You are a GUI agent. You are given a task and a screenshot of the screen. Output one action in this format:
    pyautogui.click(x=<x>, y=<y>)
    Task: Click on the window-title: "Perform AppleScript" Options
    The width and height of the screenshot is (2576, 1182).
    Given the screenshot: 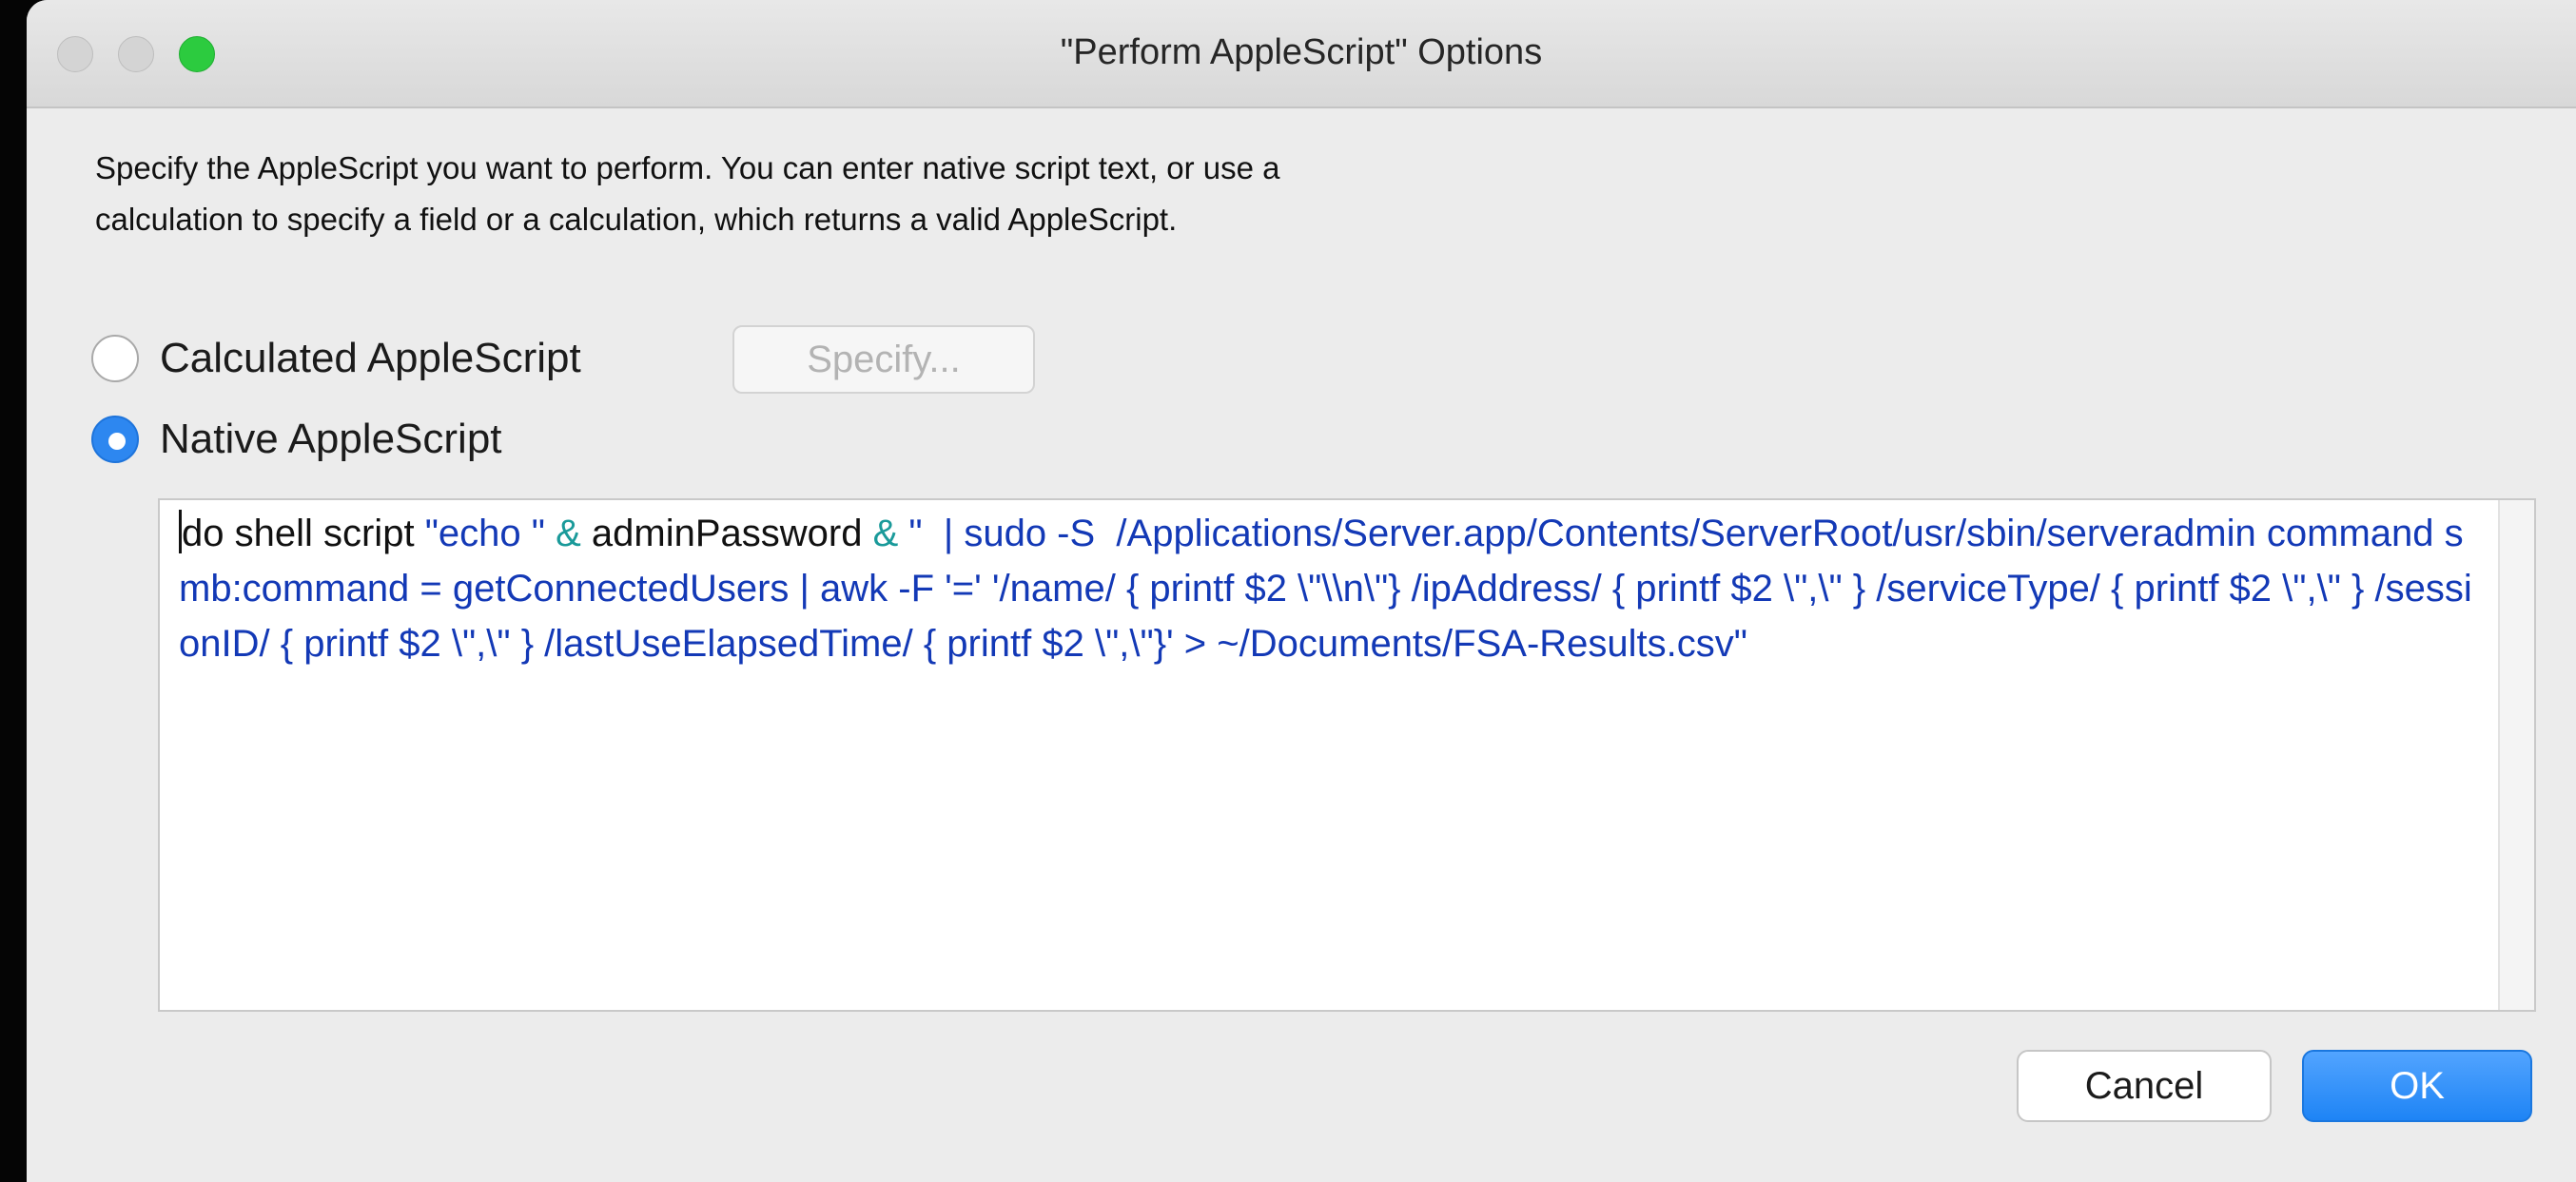 What is the action you would take?
    pyautogui.click(x=1302, y=52)
    